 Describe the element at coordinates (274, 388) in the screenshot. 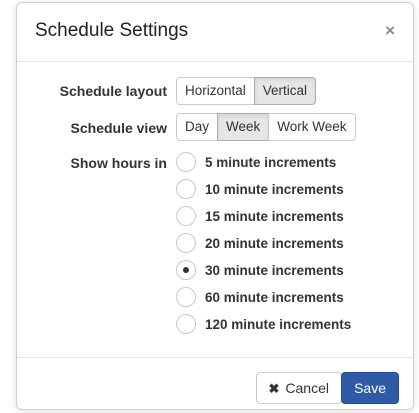

I see `close-icon: ✖` at that location.